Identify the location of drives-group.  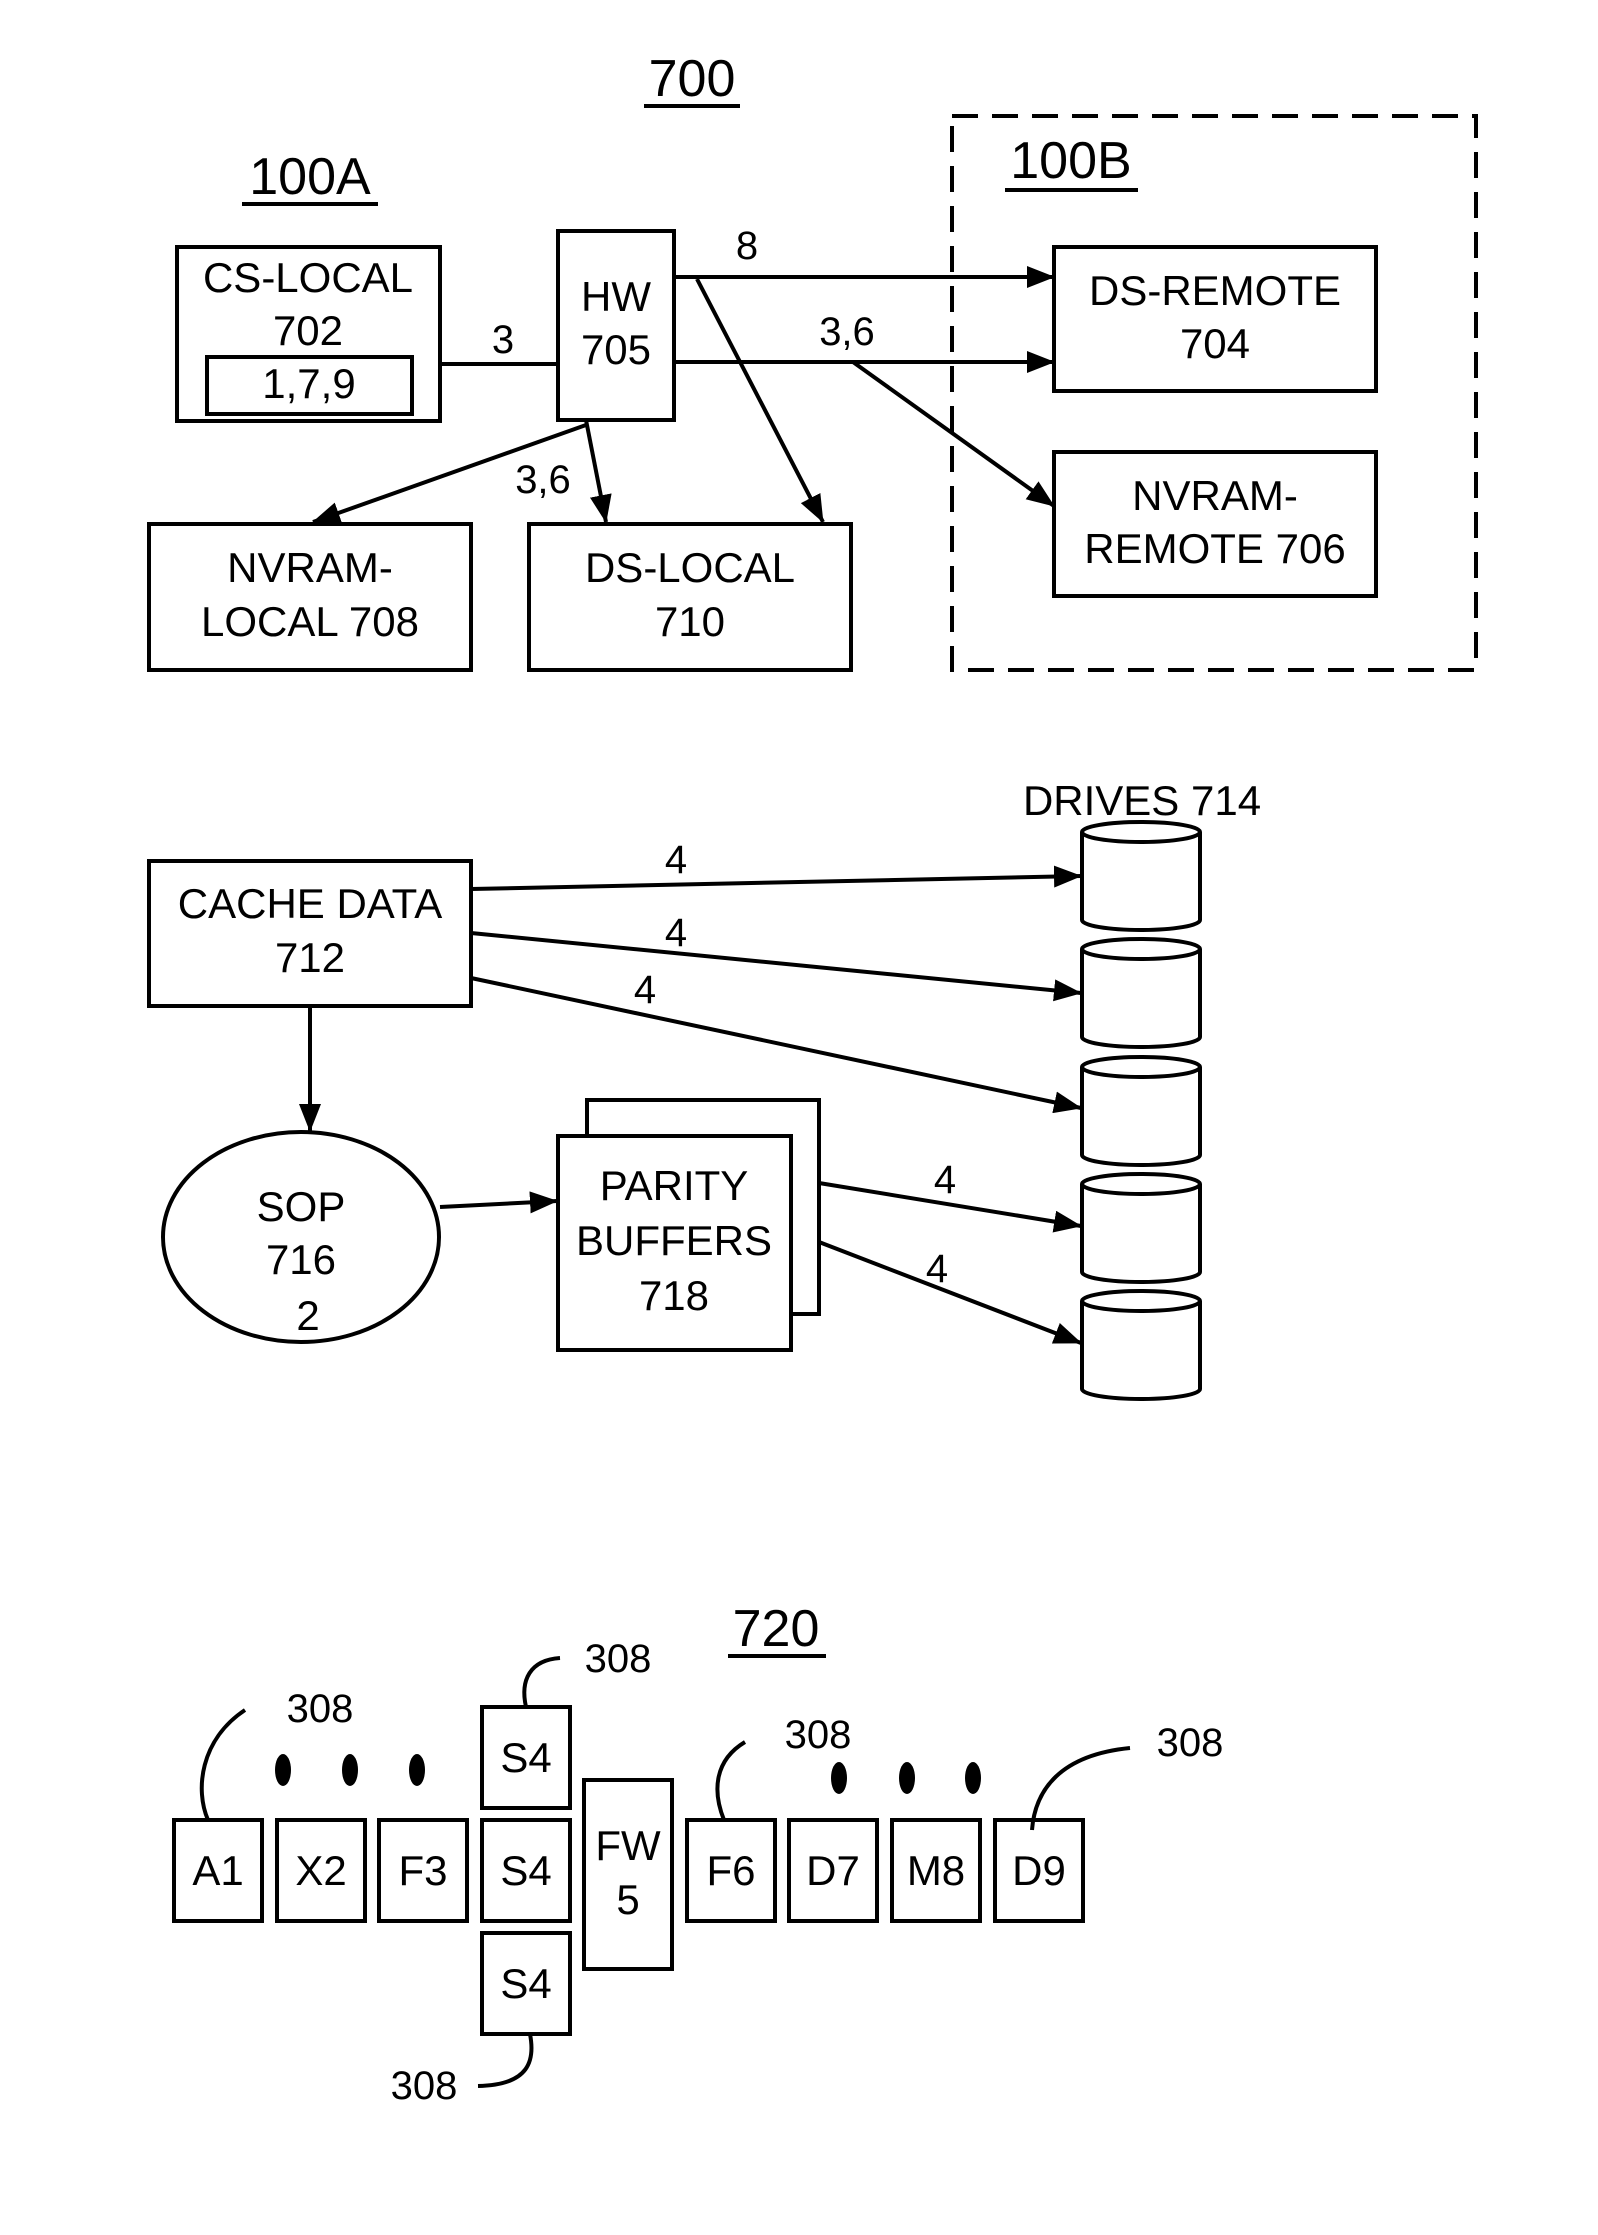
(1141, 1110).